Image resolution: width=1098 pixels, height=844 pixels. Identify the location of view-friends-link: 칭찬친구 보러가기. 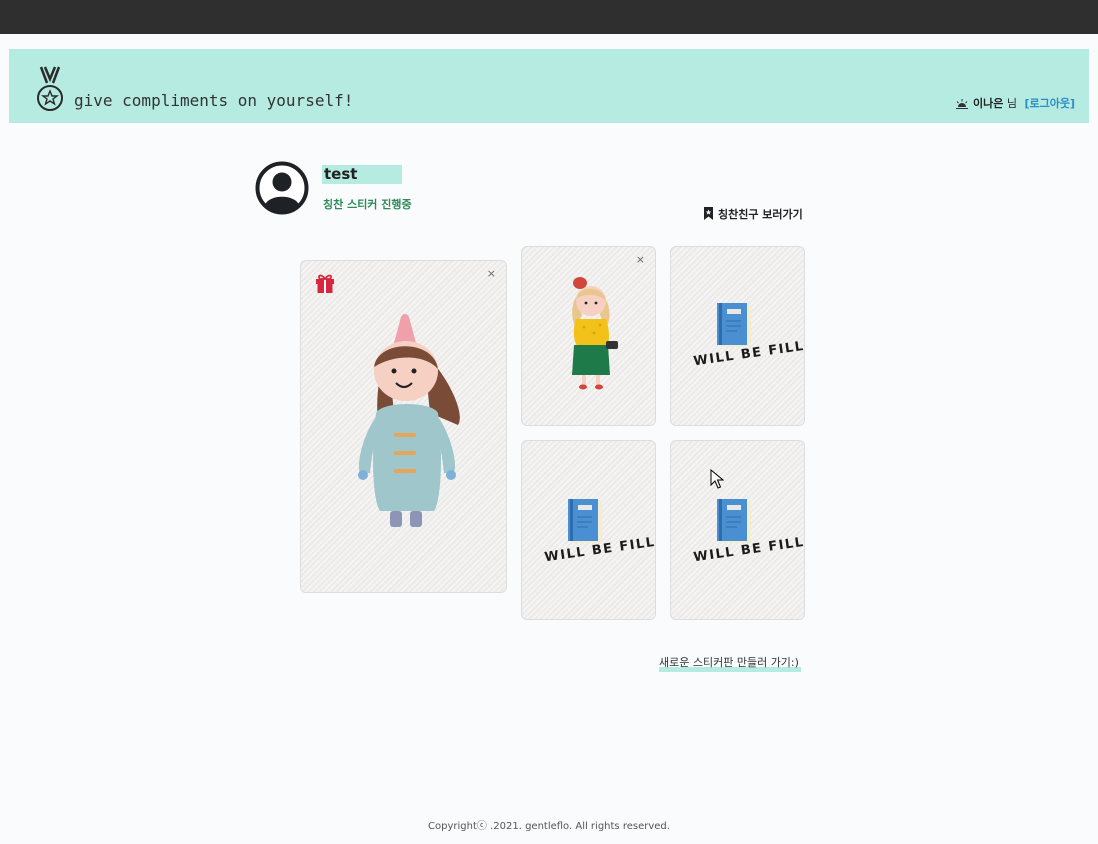
(753, 214).